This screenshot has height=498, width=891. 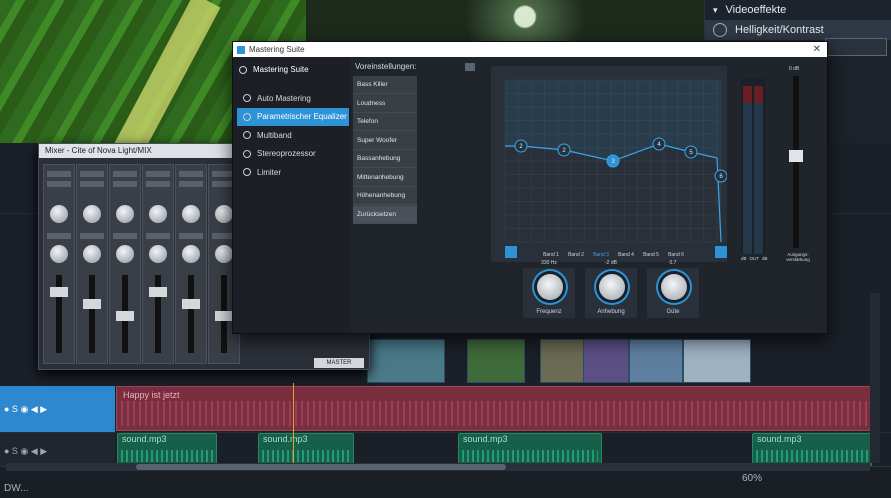 What do you see at coordinates (293, 116) in the screenshot?
I see `suite-nav-item: Parametrischer Equalizer` at bounding box center [293, 116].